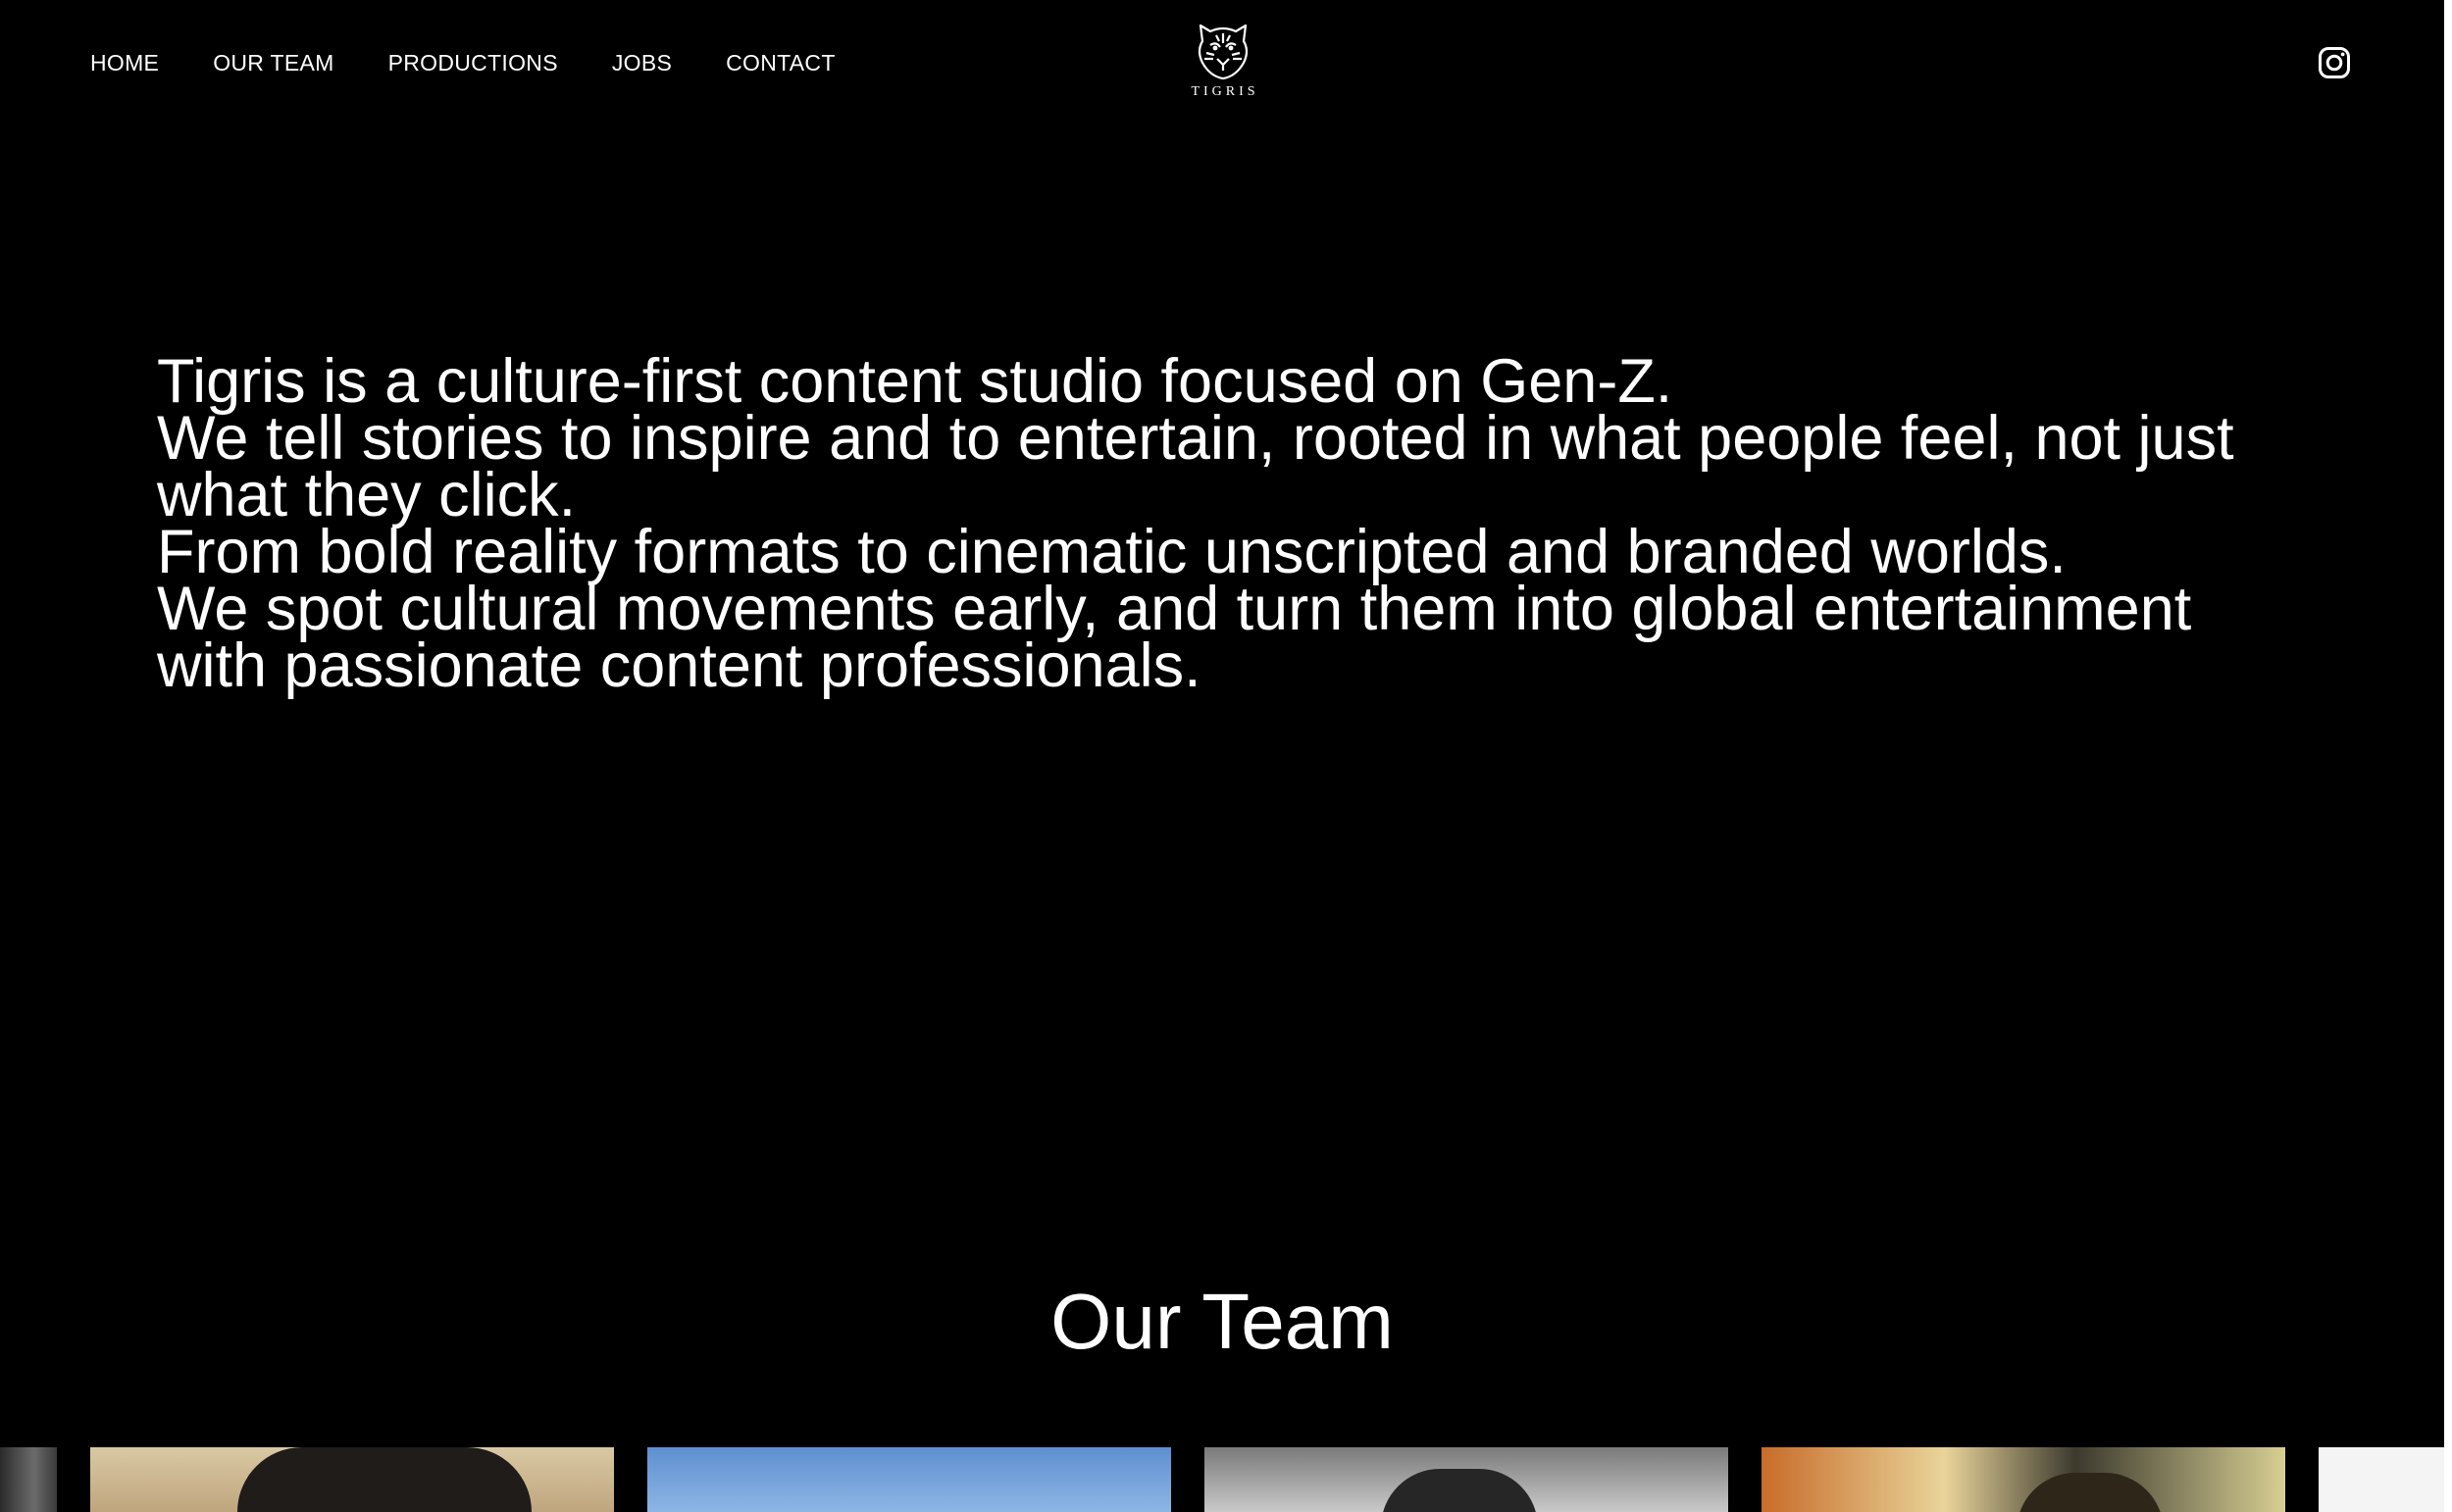 The width and height of the screenshot is (2452, 1512). I want to click on nav-our-team: OUR TEAM, so click(273, 62).